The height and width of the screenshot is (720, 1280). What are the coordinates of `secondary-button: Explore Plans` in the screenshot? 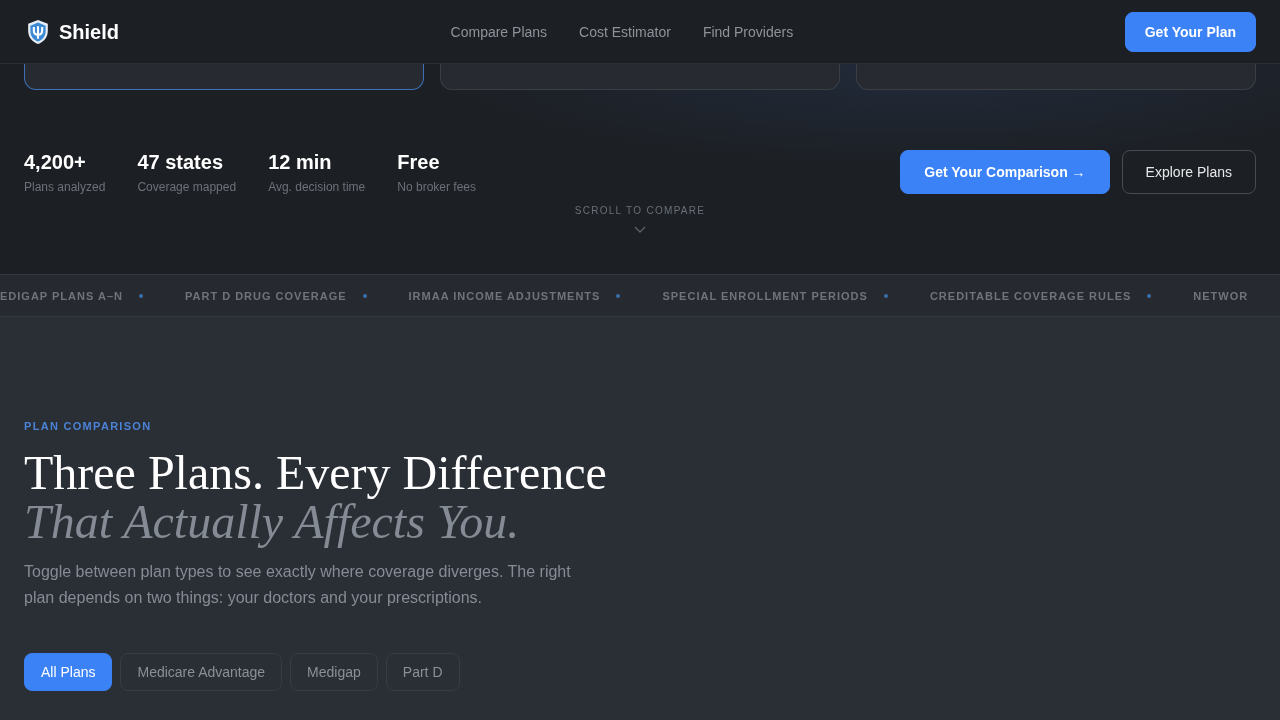 It's located at (1188, 172).